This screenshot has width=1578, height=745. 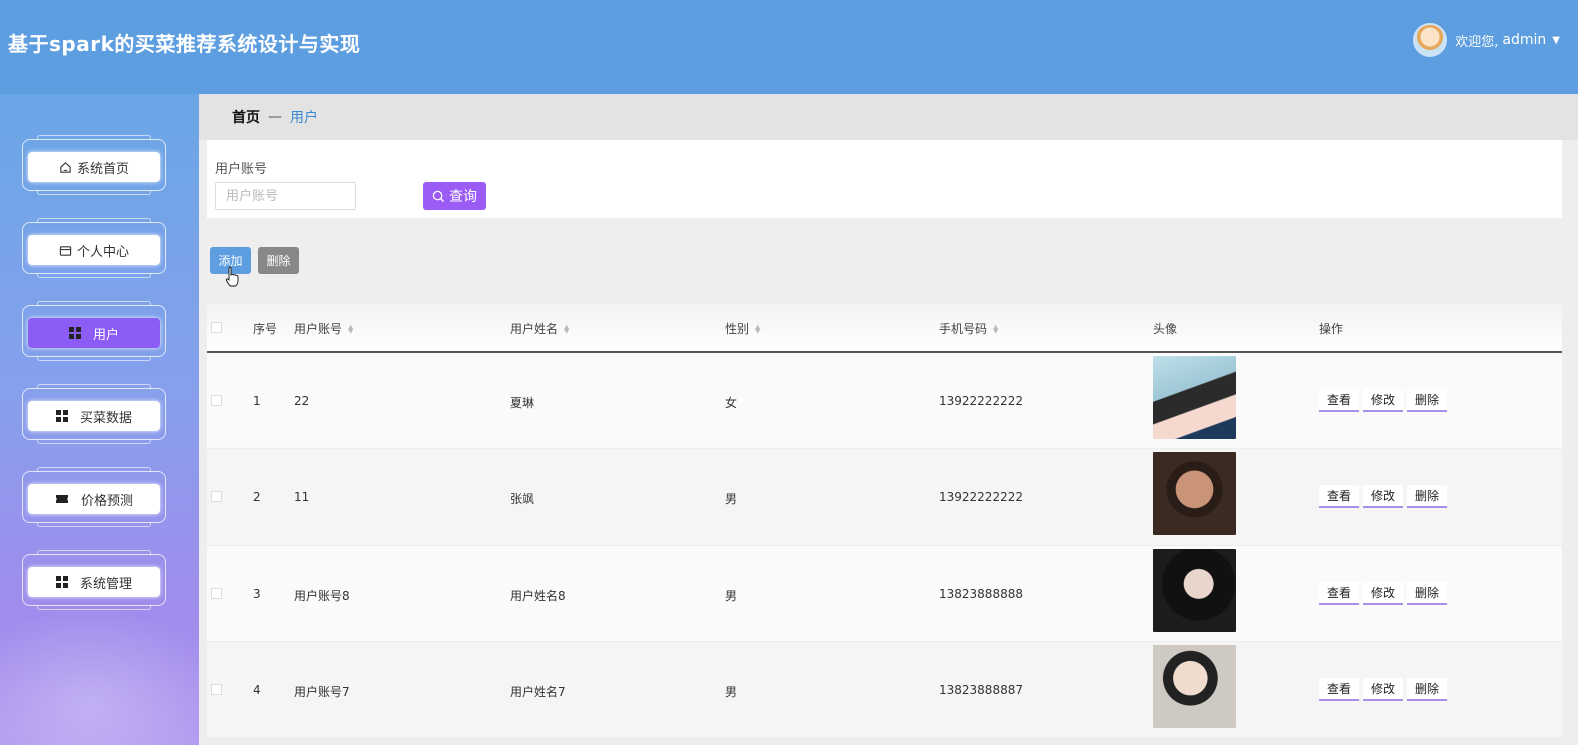 I want to click on sidebar-item-profile: 个人中心, so click(x=94, y=248).